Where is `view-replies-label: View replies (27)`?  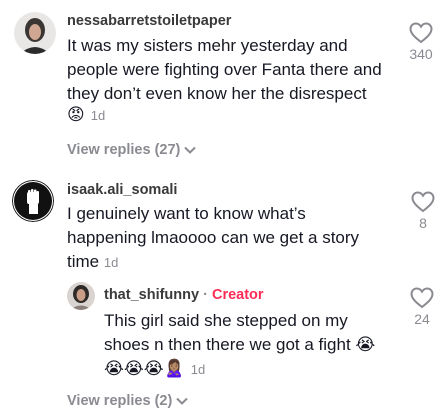
view-replies-label: View replies (27) is located at coordinates (124, 150).